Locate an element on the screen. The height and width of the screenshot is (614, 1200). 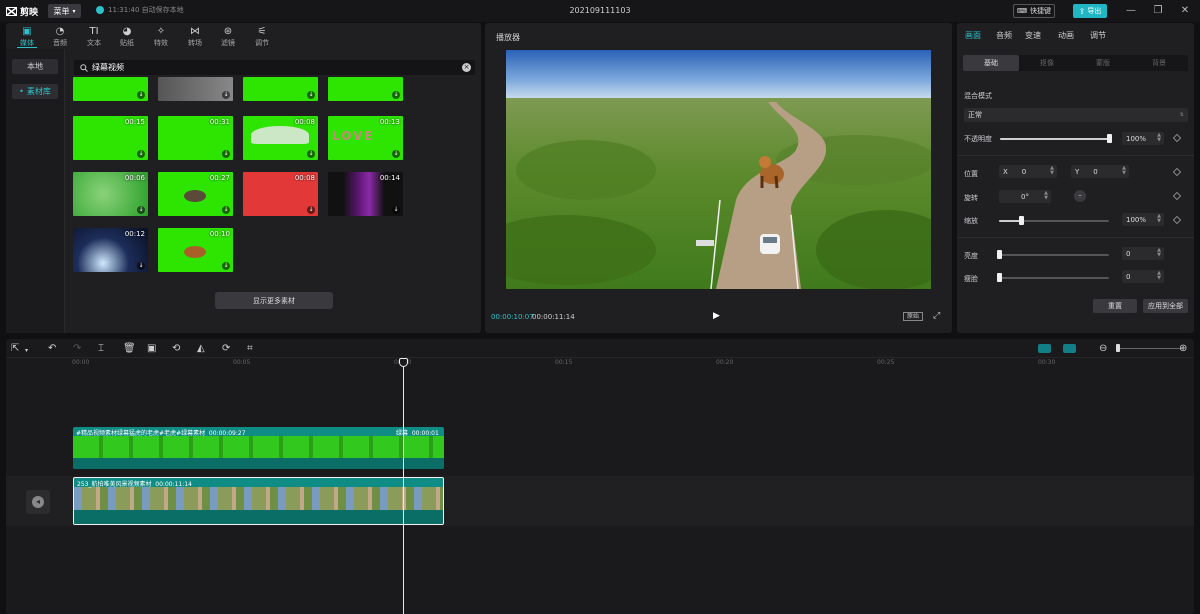
time-ruler: 00:0000:0500:1000:1500:2000:2500:30 is located at coordinates (633, 363).